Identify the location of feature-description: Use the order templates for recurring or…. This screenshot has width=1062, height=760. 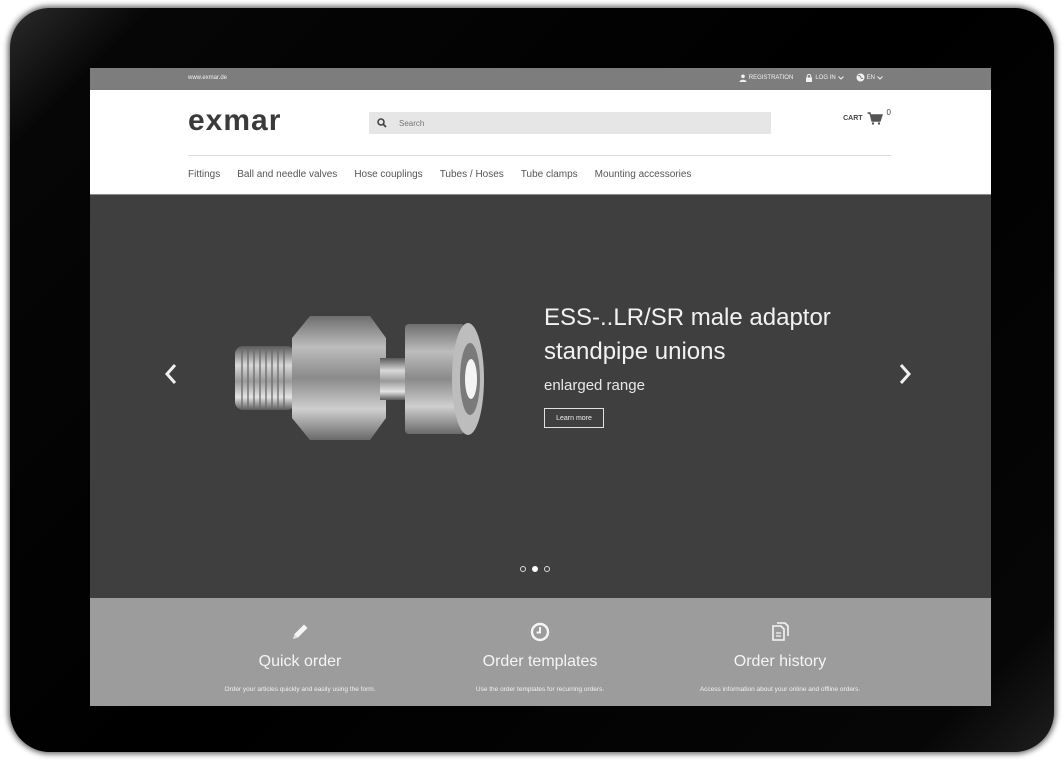
(540, 689).